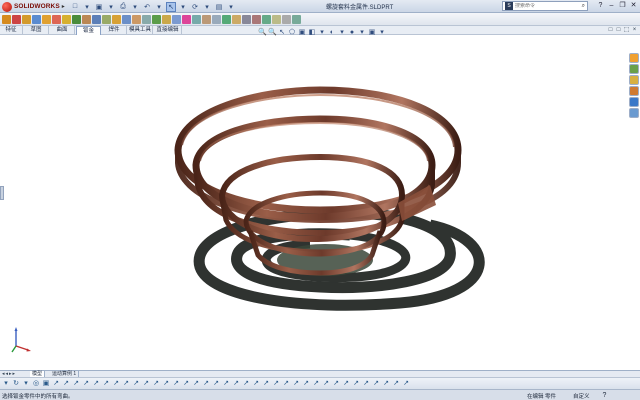 Image resolution: width=640 pixels, height=400 pixels. I want to click on cascade-icon: ⬚, so click(626, 30).